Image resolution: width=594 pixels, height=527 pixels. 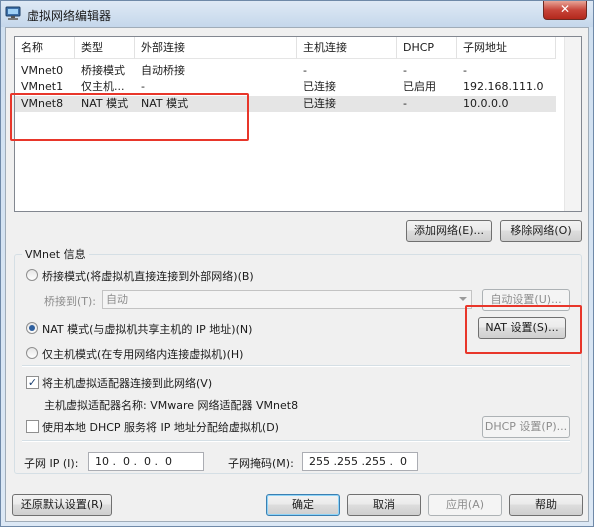 What do you see at coordinates (103, 70) in the screenshot?
I see `cell-type: 桥接模式` at bounding box center [103, 70].